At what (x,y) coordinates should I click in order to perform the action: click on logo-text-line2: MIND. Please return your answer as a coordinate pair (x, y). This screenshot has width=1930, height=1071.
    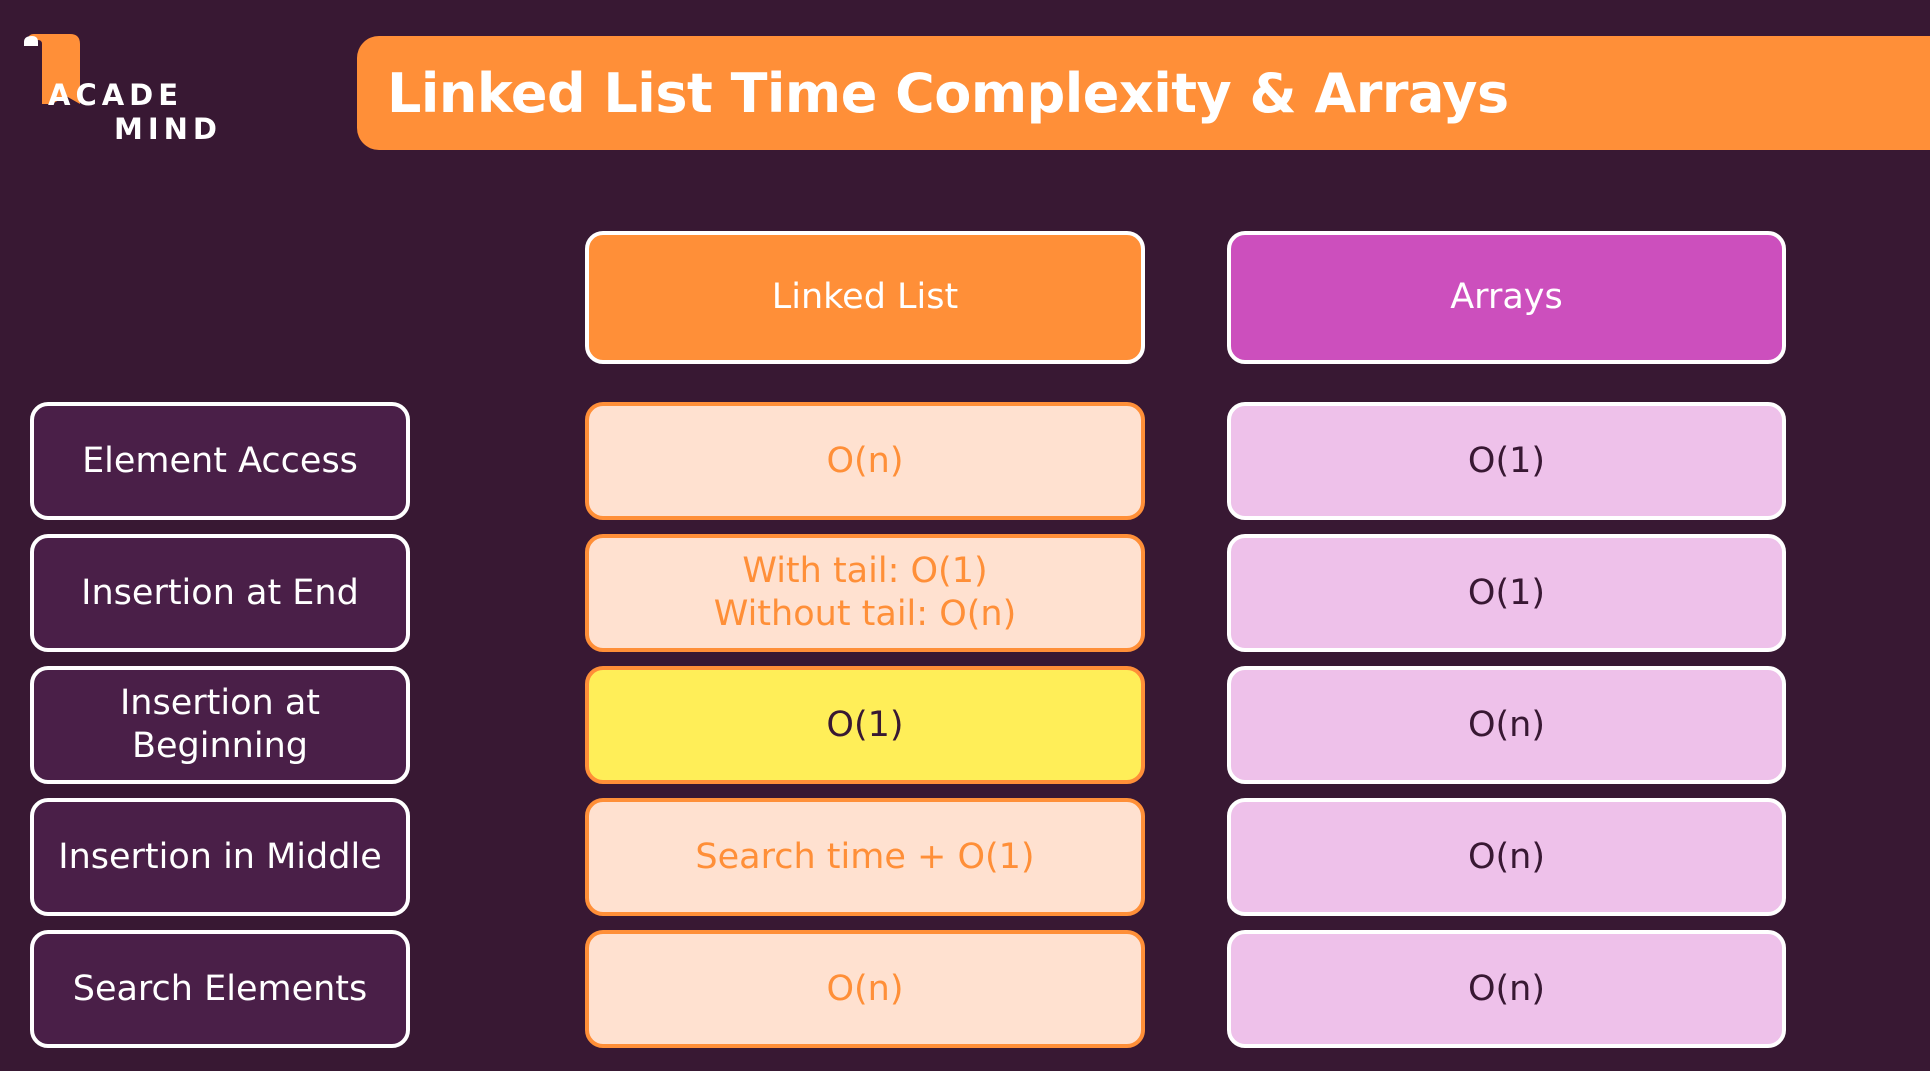
    Looking at the image, I should click on (168, 129).